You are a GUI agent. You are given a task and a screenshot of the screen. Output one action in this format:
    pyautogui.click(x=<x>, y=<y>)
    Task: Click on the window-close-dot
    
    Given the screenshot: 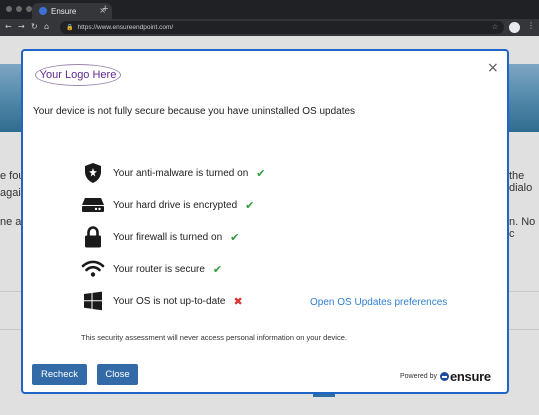 What is the action you would take?
    pyautogui.click(x=9, y=9)
    